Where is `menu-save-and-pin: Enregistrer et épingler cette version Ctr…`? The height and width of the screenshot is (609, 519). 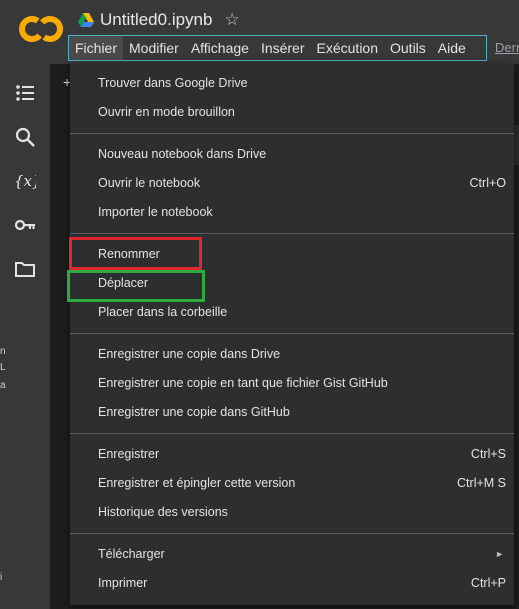 menu-save-and-pin: Enregistrer et épingler cette version Ctr… is located at coordinates (292, 483).